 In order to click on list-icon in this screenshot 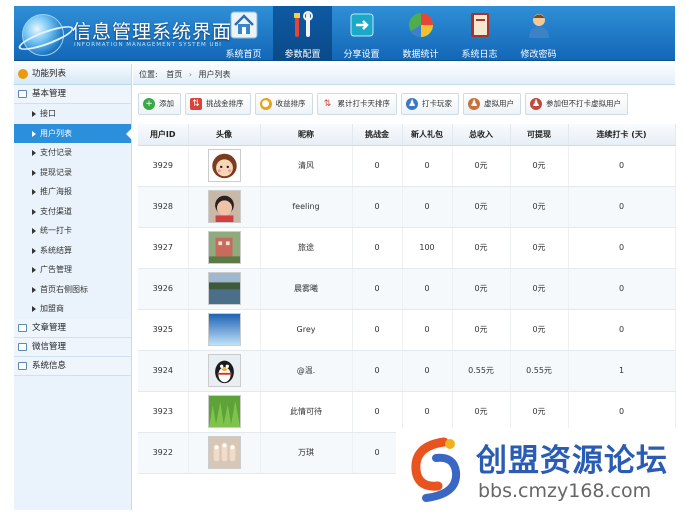, I will do `click(22, 94)`.